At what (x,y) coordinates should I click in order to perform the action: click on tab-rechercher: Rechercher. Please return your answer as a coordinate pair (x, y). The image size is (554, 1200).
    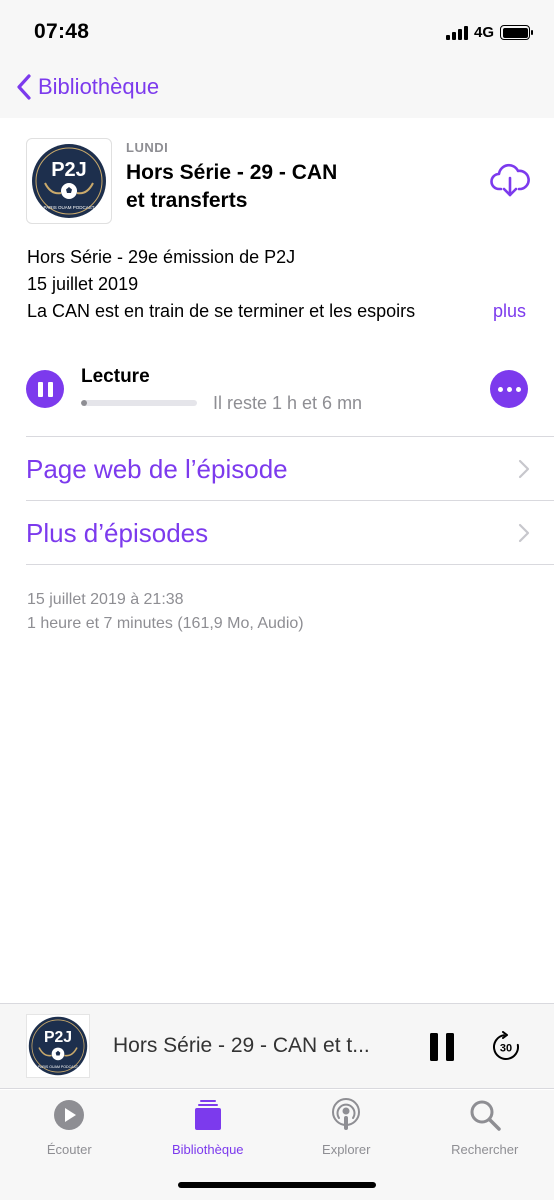
    Looking at the image, I should click on (485, 1145).